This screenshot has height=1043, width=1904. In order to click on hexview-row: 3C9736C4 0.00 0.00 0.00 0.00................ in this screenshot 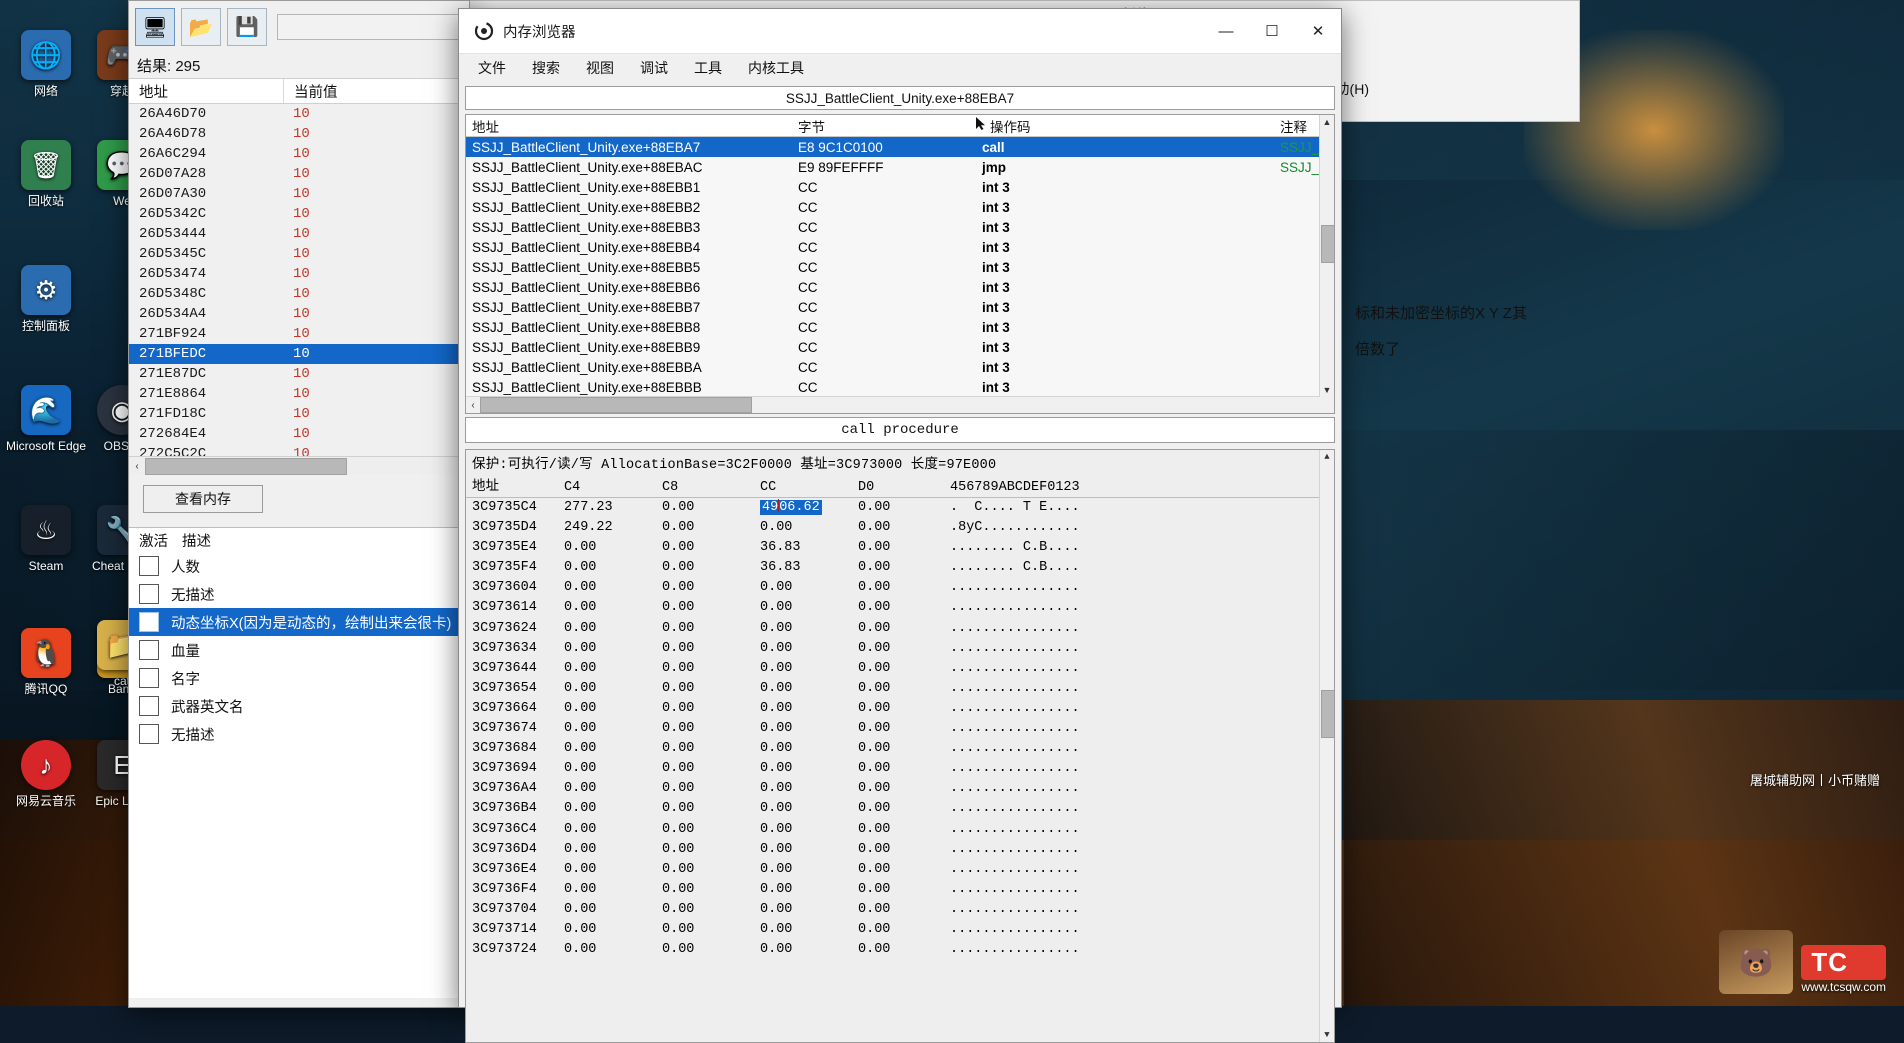, I will do `click(900, 830)`.